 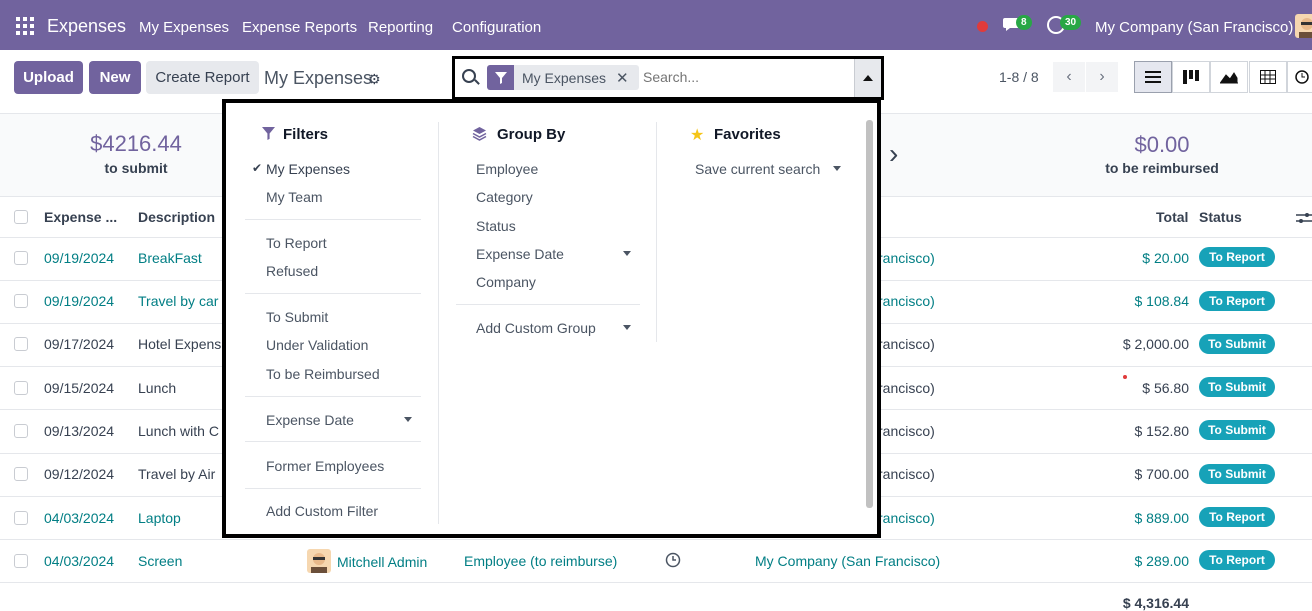 I want to click on row-total: $ 289.00, so click(x=1162, y=561).